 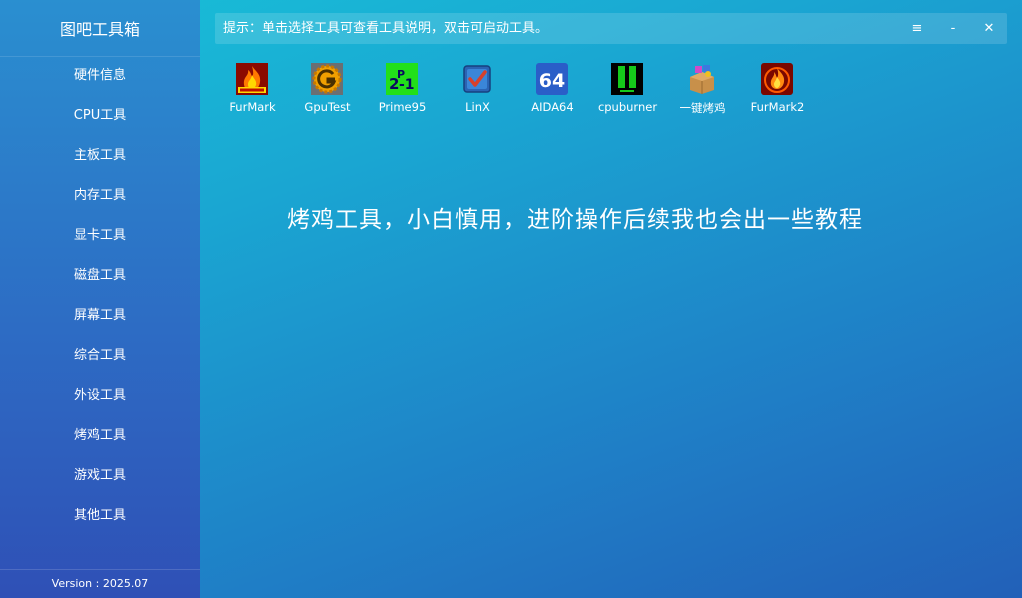 What do you see at coordinates (917, 28) in the screenshot?
I see `menu-button: ≡` at bounding box center [917, 28].